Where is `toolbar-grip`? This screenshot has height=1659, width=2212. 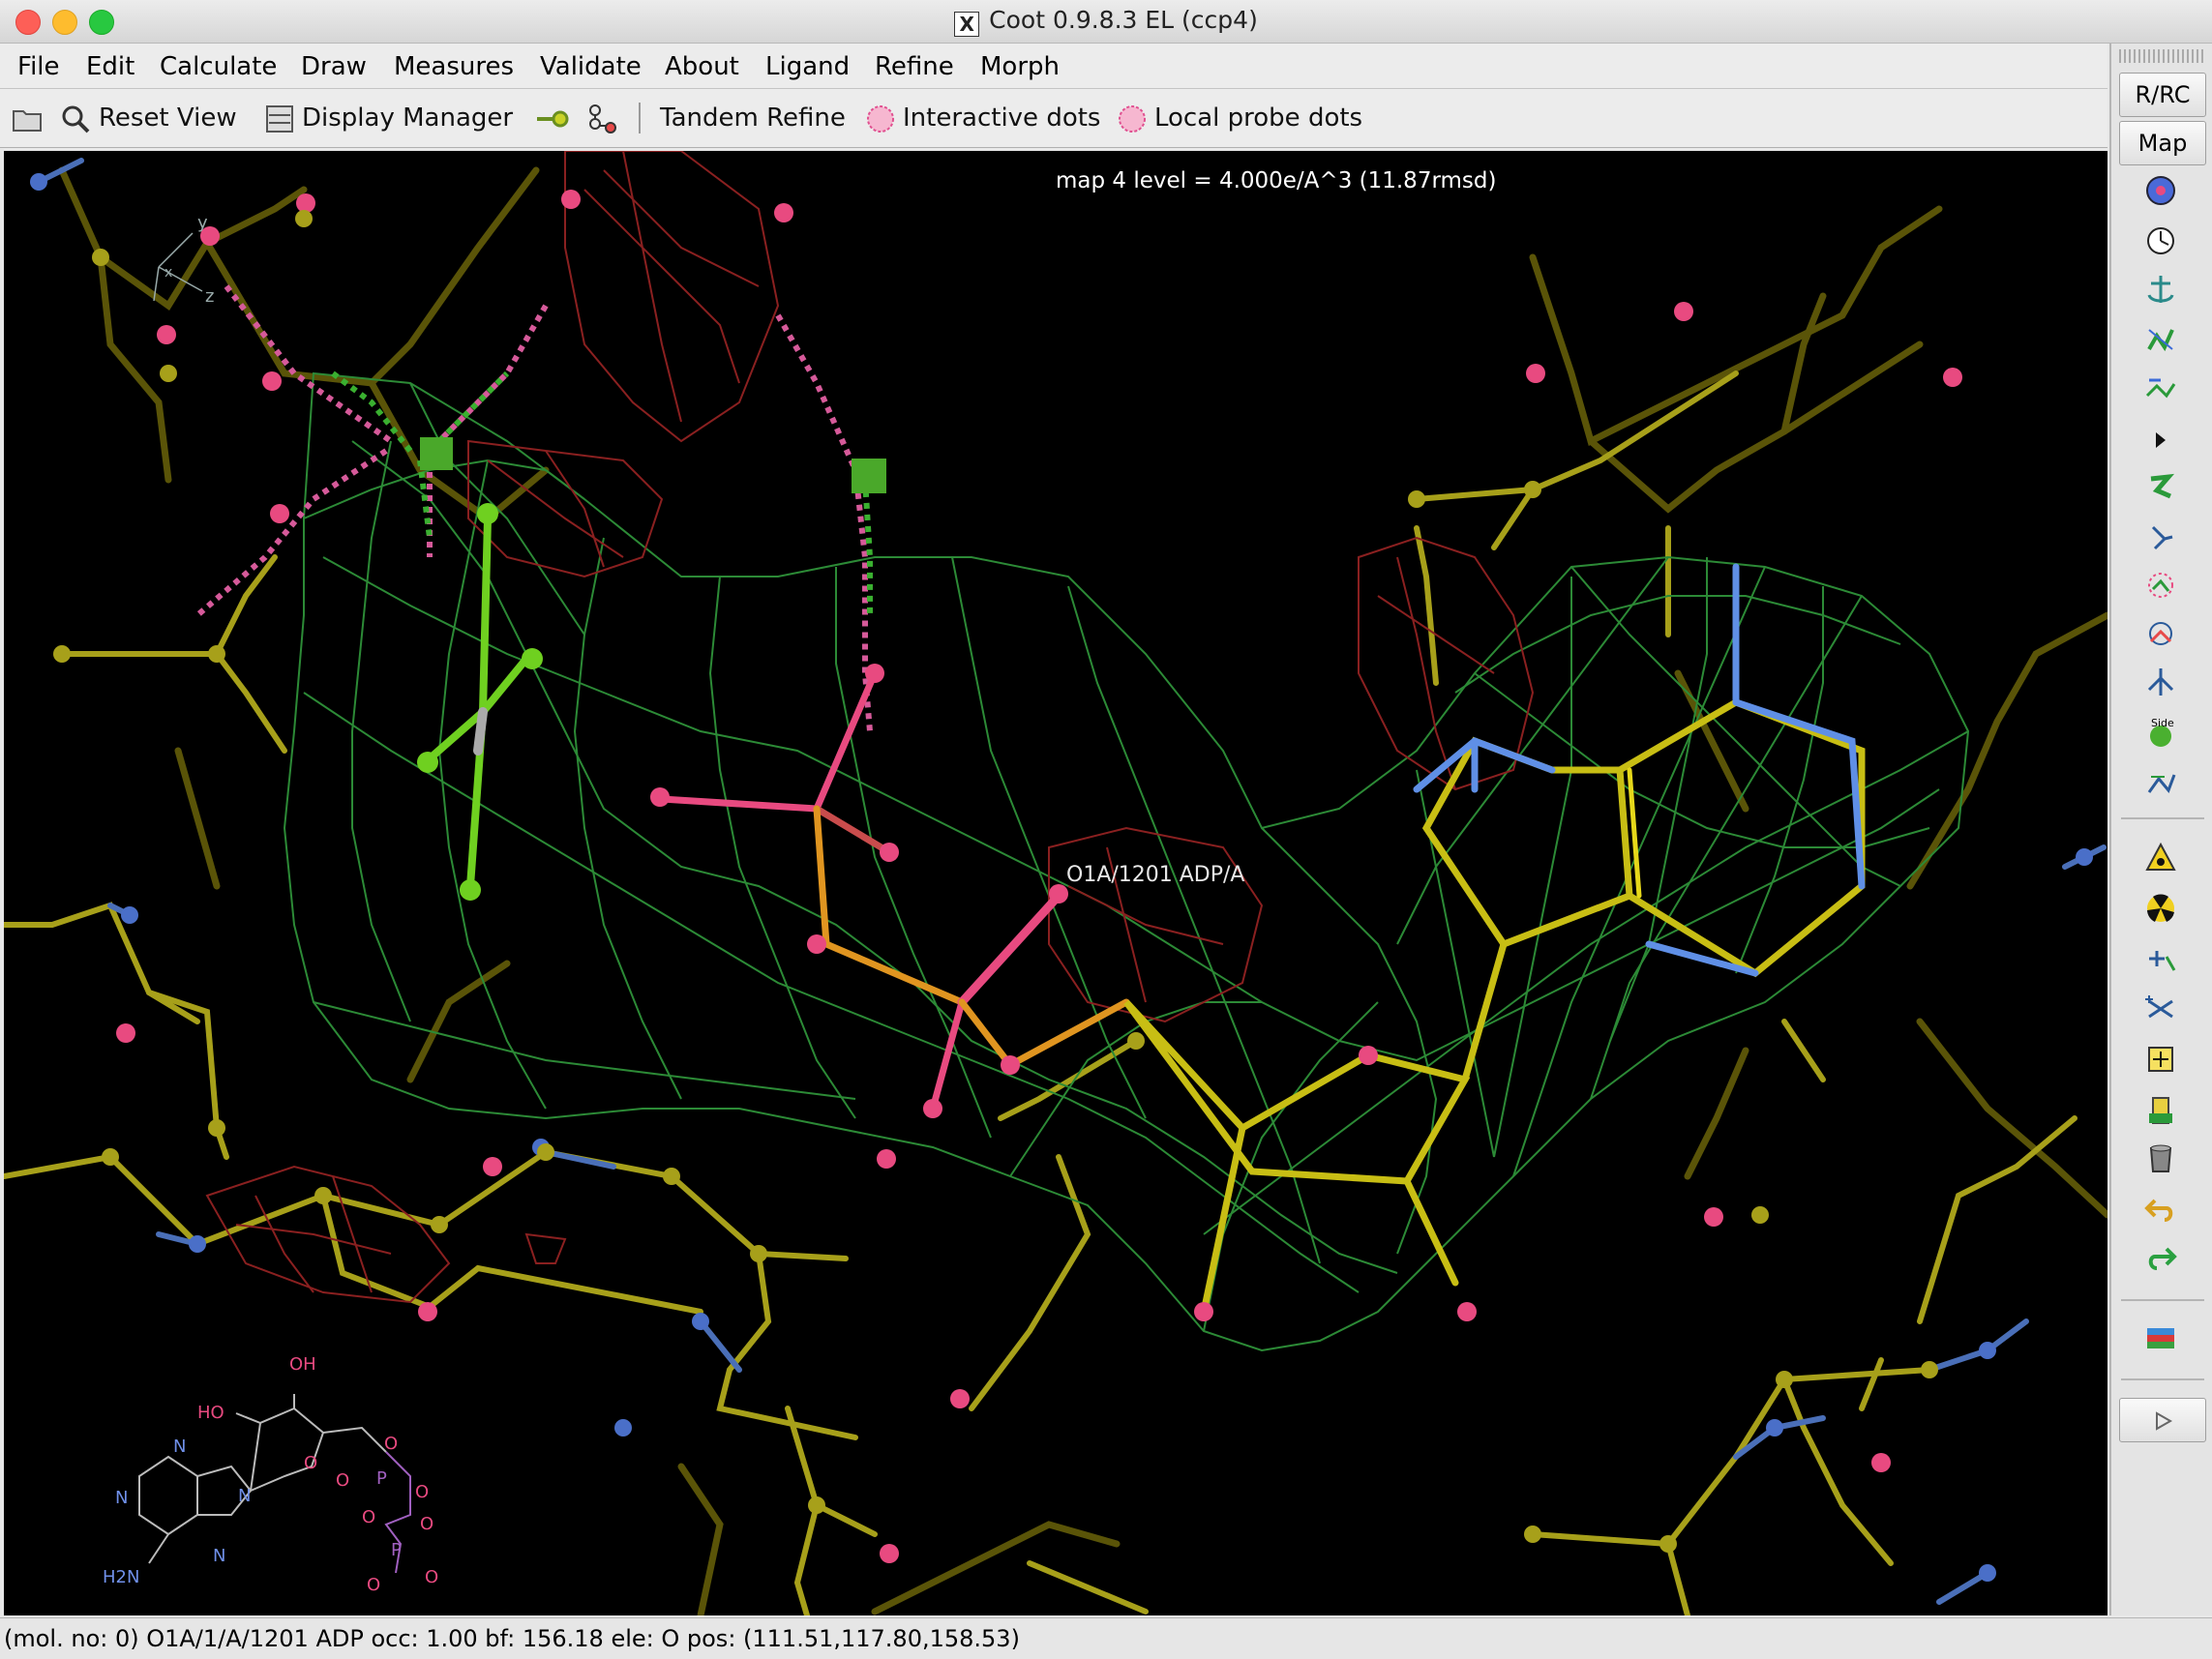 toolbar-grip is located at coordinates (2162, 56).